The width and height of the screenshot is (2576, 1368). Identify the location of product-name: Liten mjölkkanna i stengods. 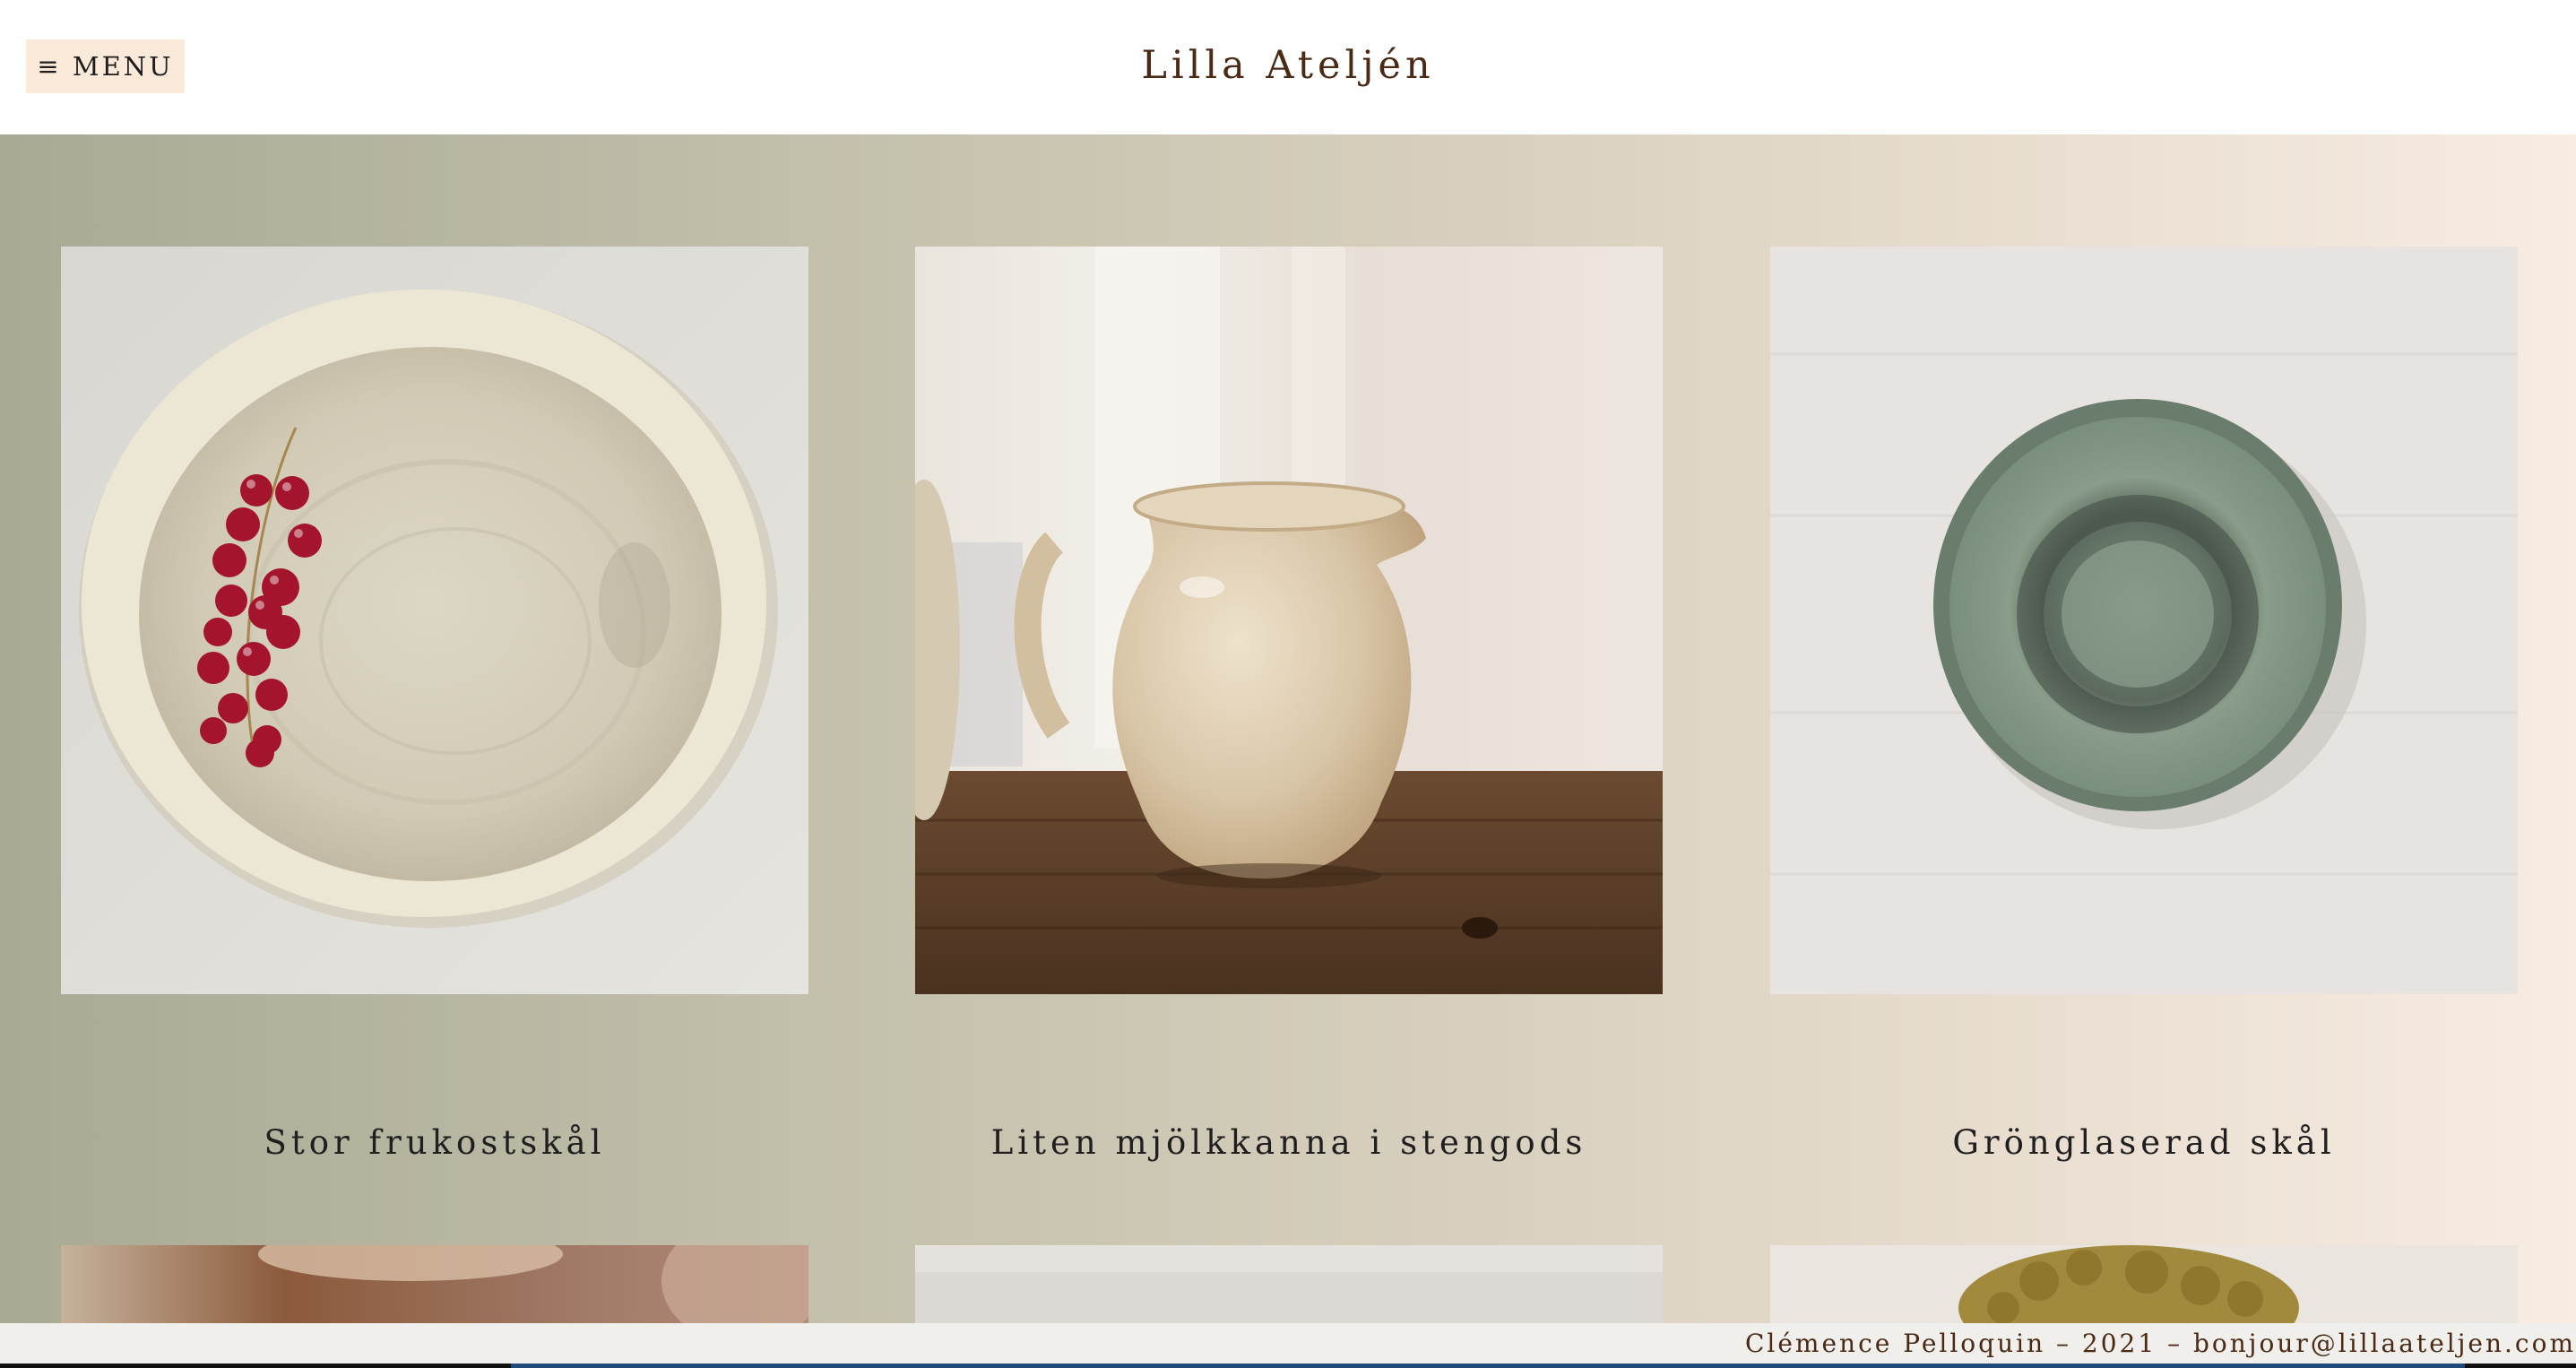
(1289, 1142).